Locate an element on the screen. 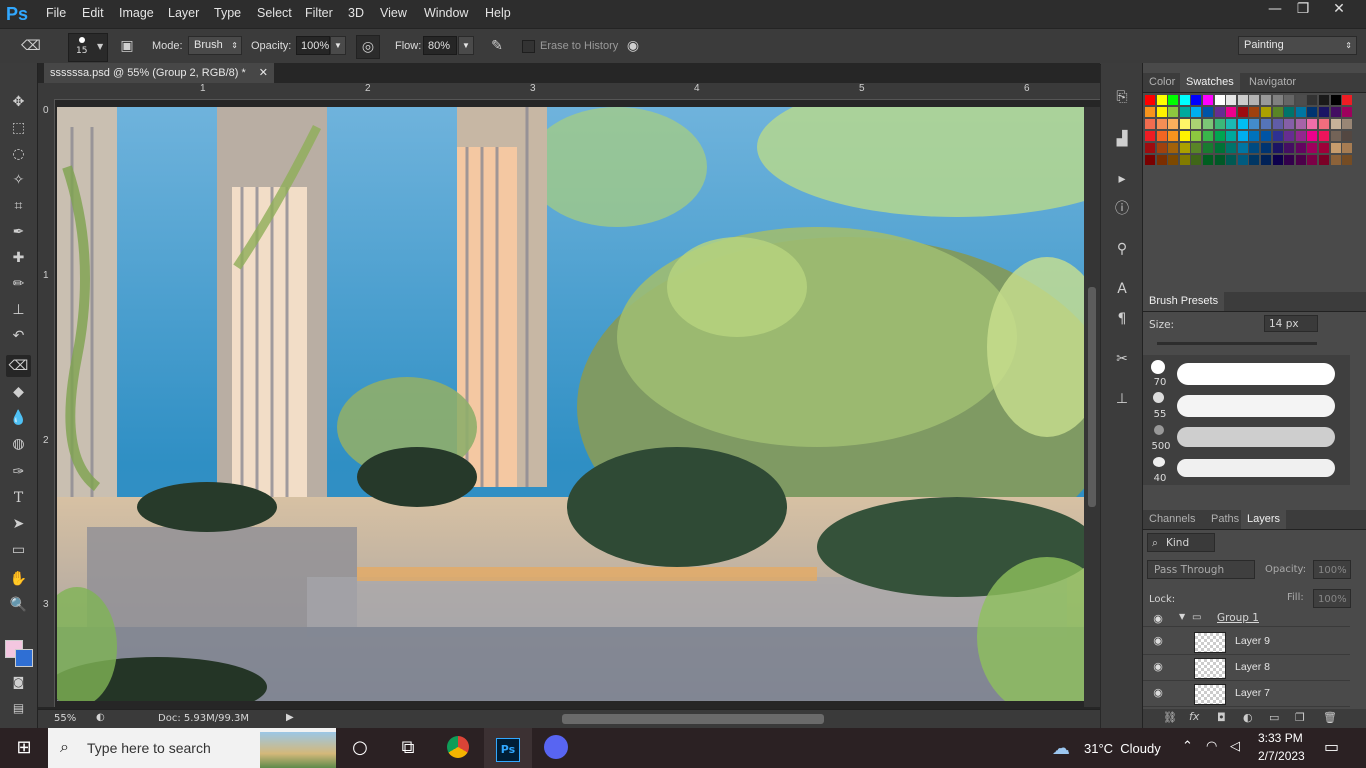 The image size is (1366, 768). chrome-icon is located at coordinates (458, 748).